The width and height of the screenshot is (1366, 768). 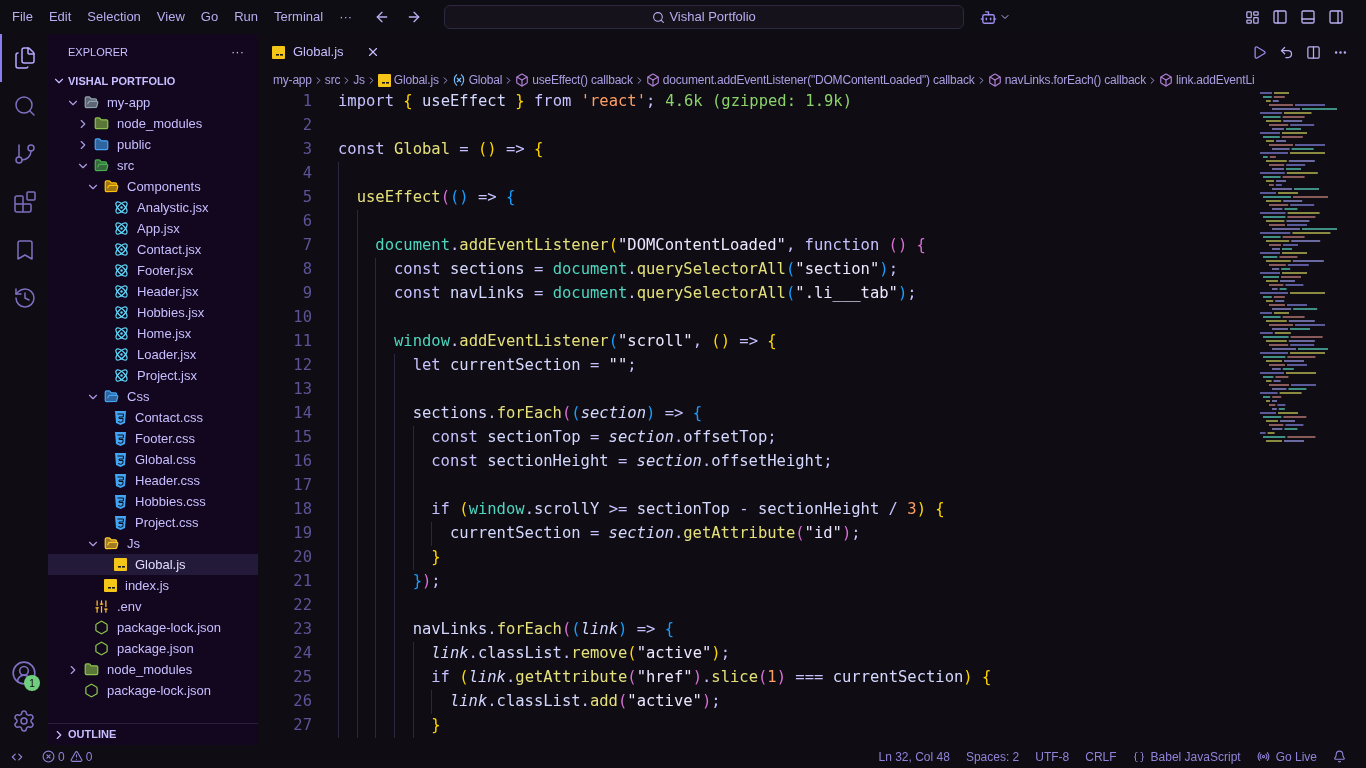 I want to click on panel-right-icon, so click(x=1336, y=17).